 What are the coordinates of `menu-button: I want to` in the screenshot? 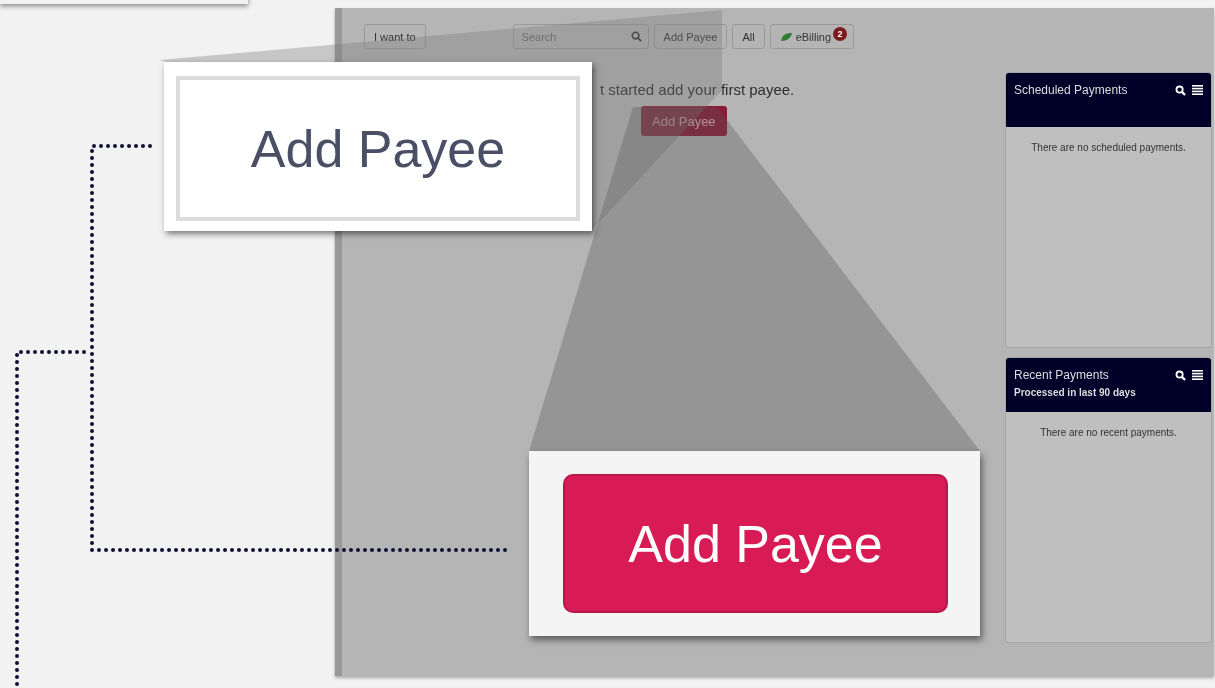 It's located at (395, 36).